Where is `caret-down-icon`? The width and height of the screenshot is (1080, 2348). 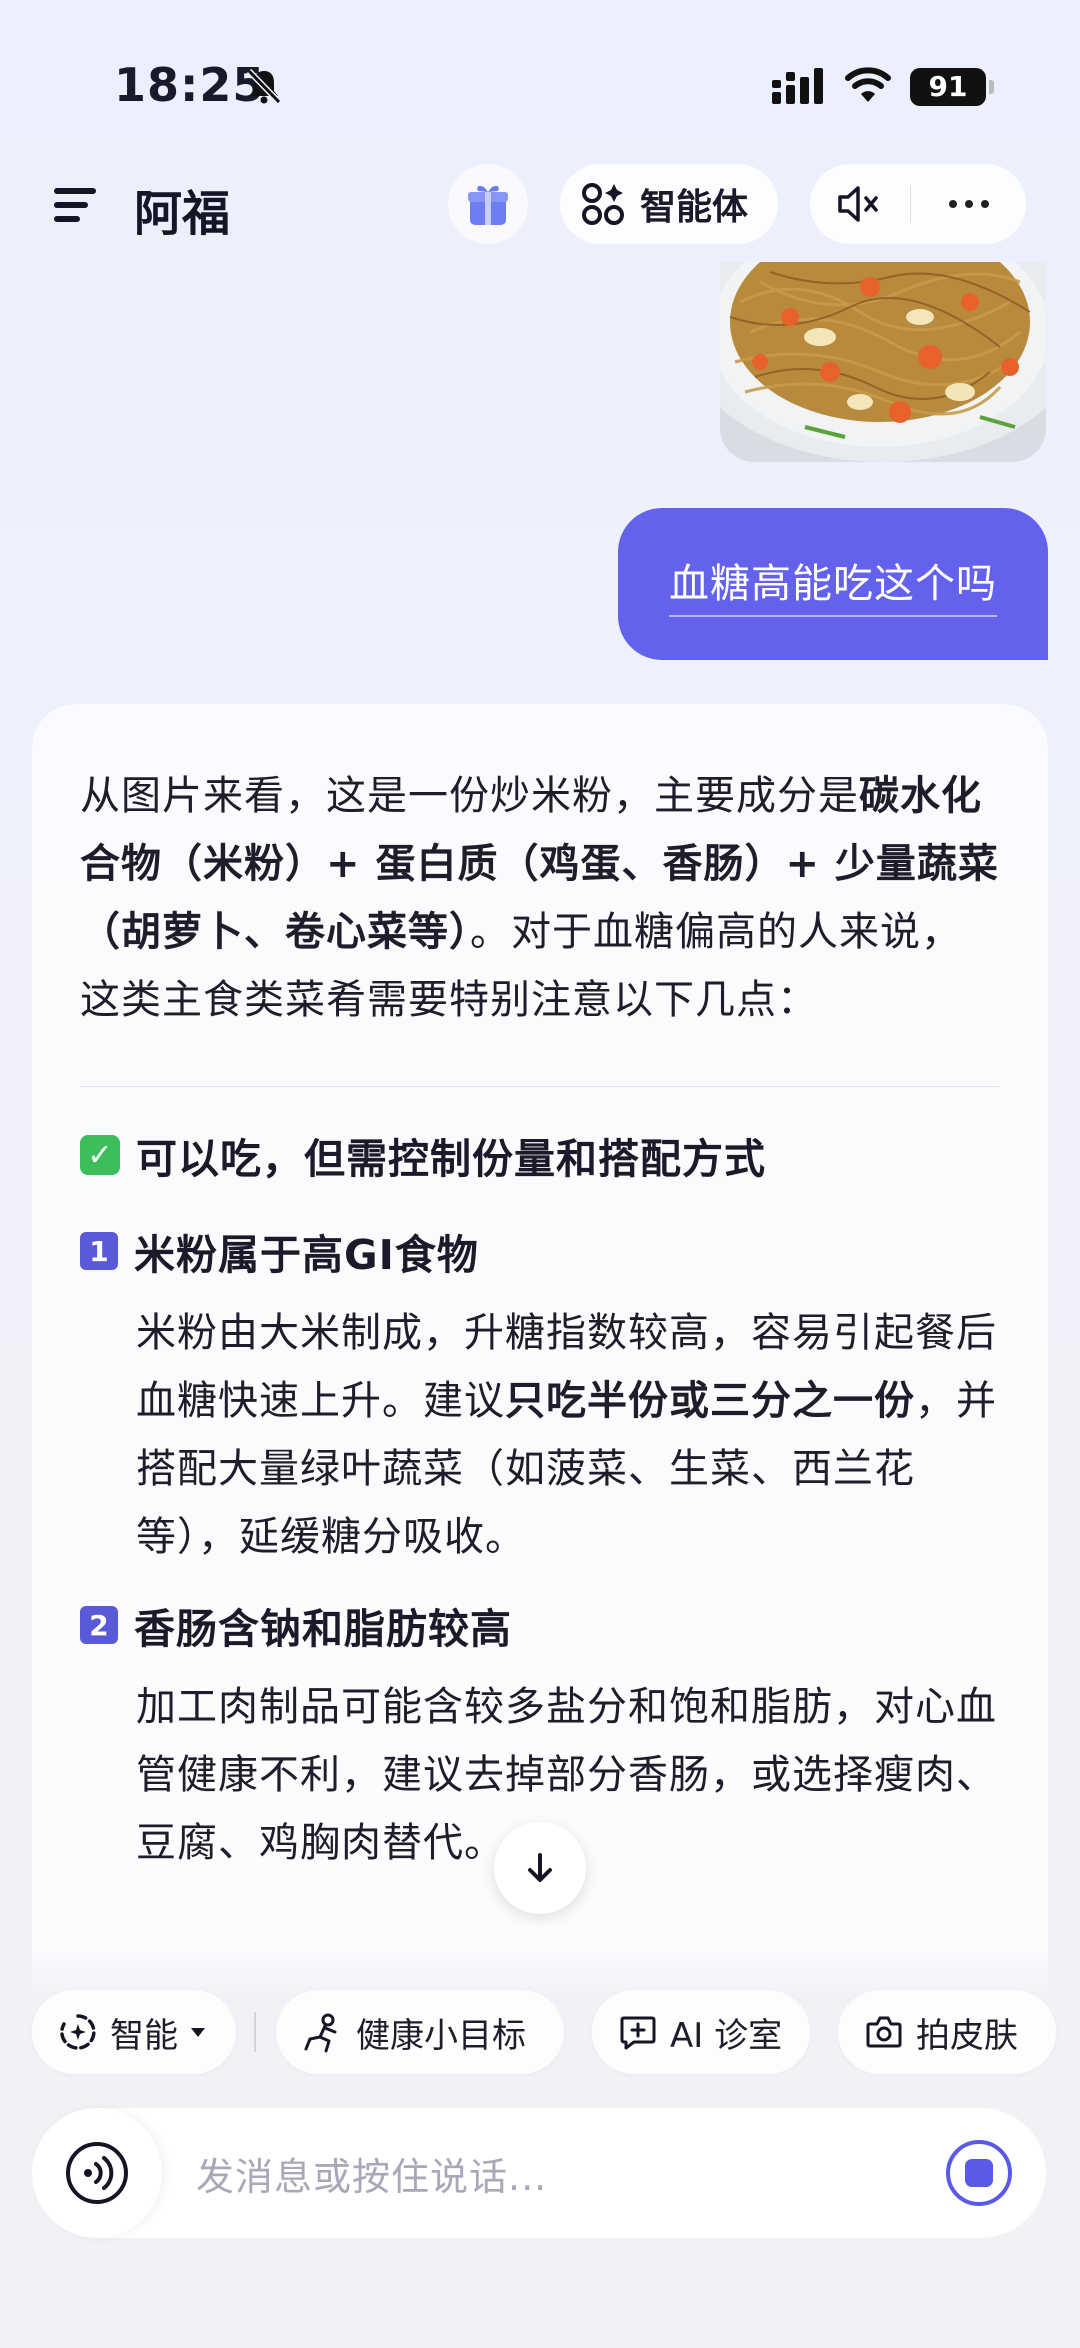
caret-down-icon is located at coordinates (198, 2032).